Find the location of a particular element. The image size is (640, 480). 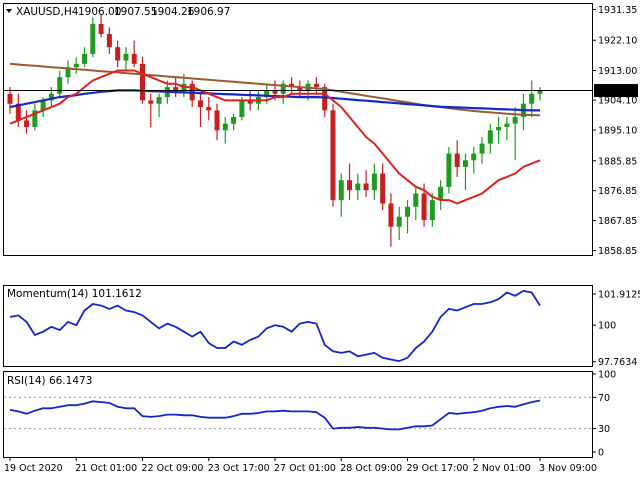

rsi-title: RSI(14) 66.1473 is located at coordinates (49, 381).